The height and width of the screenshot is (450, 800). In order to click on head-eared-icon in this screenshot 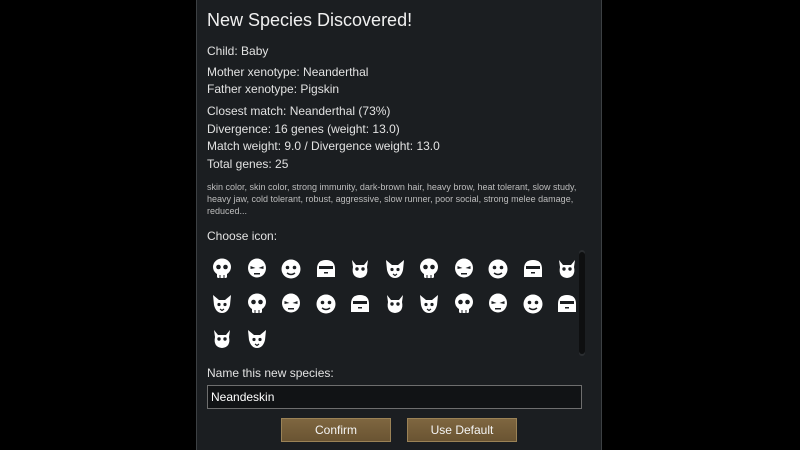, I will do `click(395, 304)`.